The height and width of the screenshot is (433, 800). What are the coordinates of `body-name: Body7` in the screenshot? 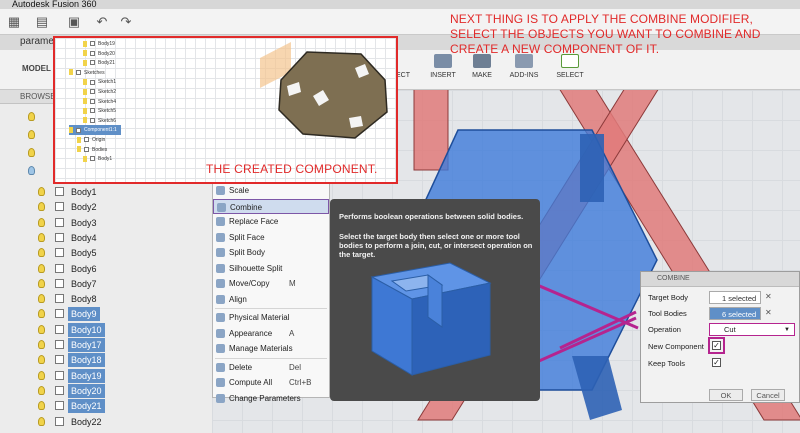 It's located at (84, 283).